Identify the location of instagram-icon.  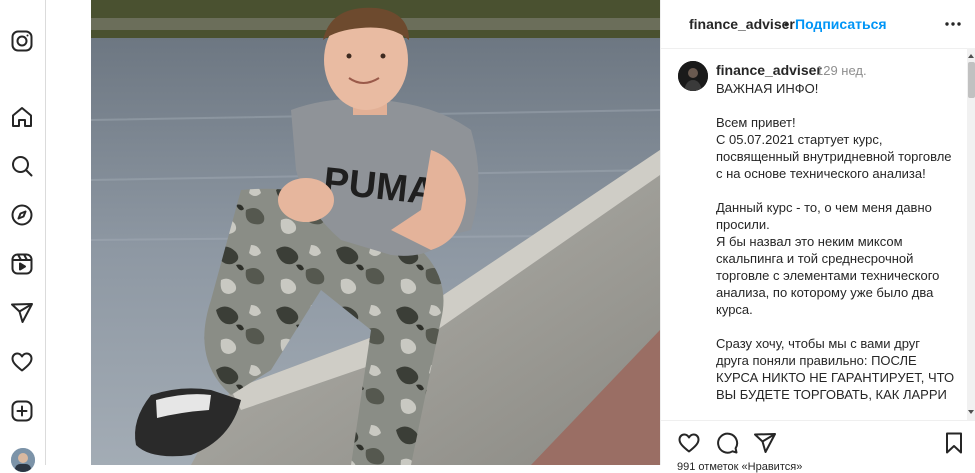
(22, 41).